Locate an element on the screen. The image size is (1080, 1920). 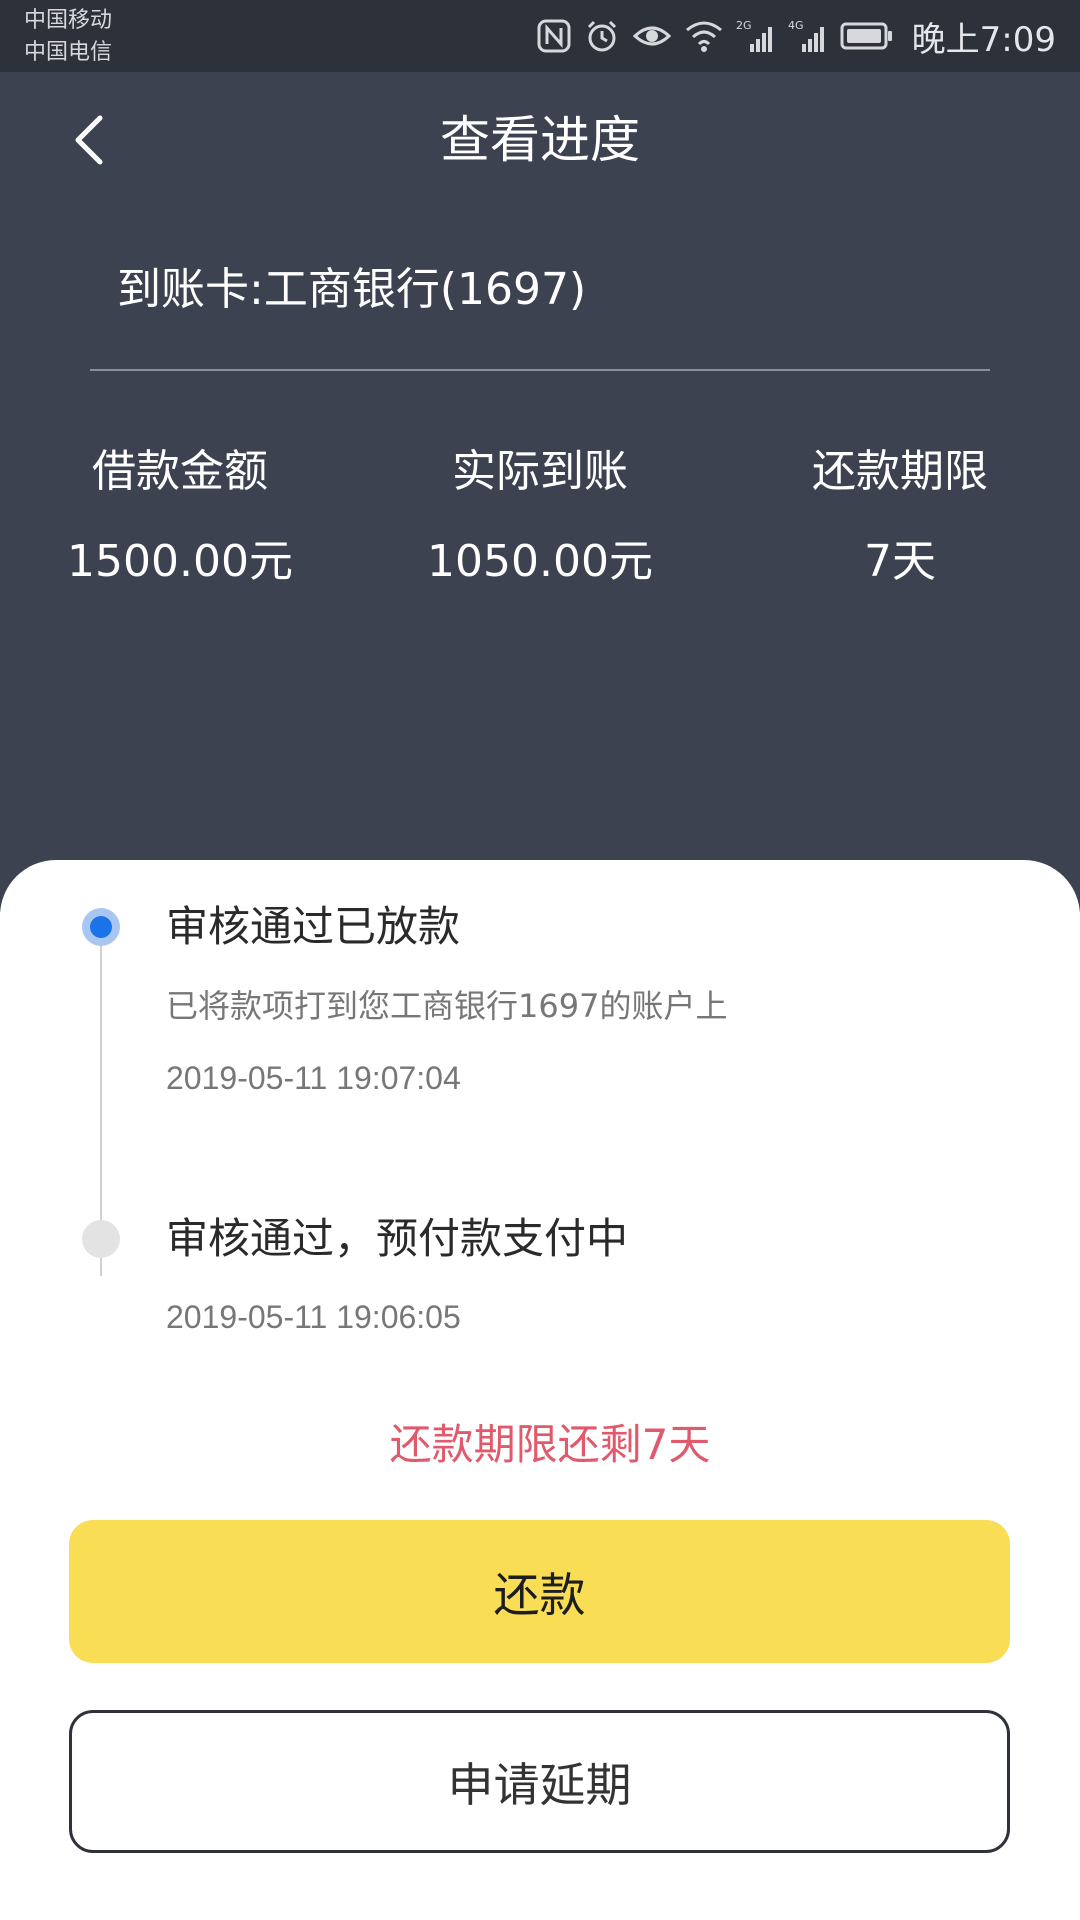
timeline-step-title: 审核通过，预付款支付中 is located at coordinates (397, 1238).